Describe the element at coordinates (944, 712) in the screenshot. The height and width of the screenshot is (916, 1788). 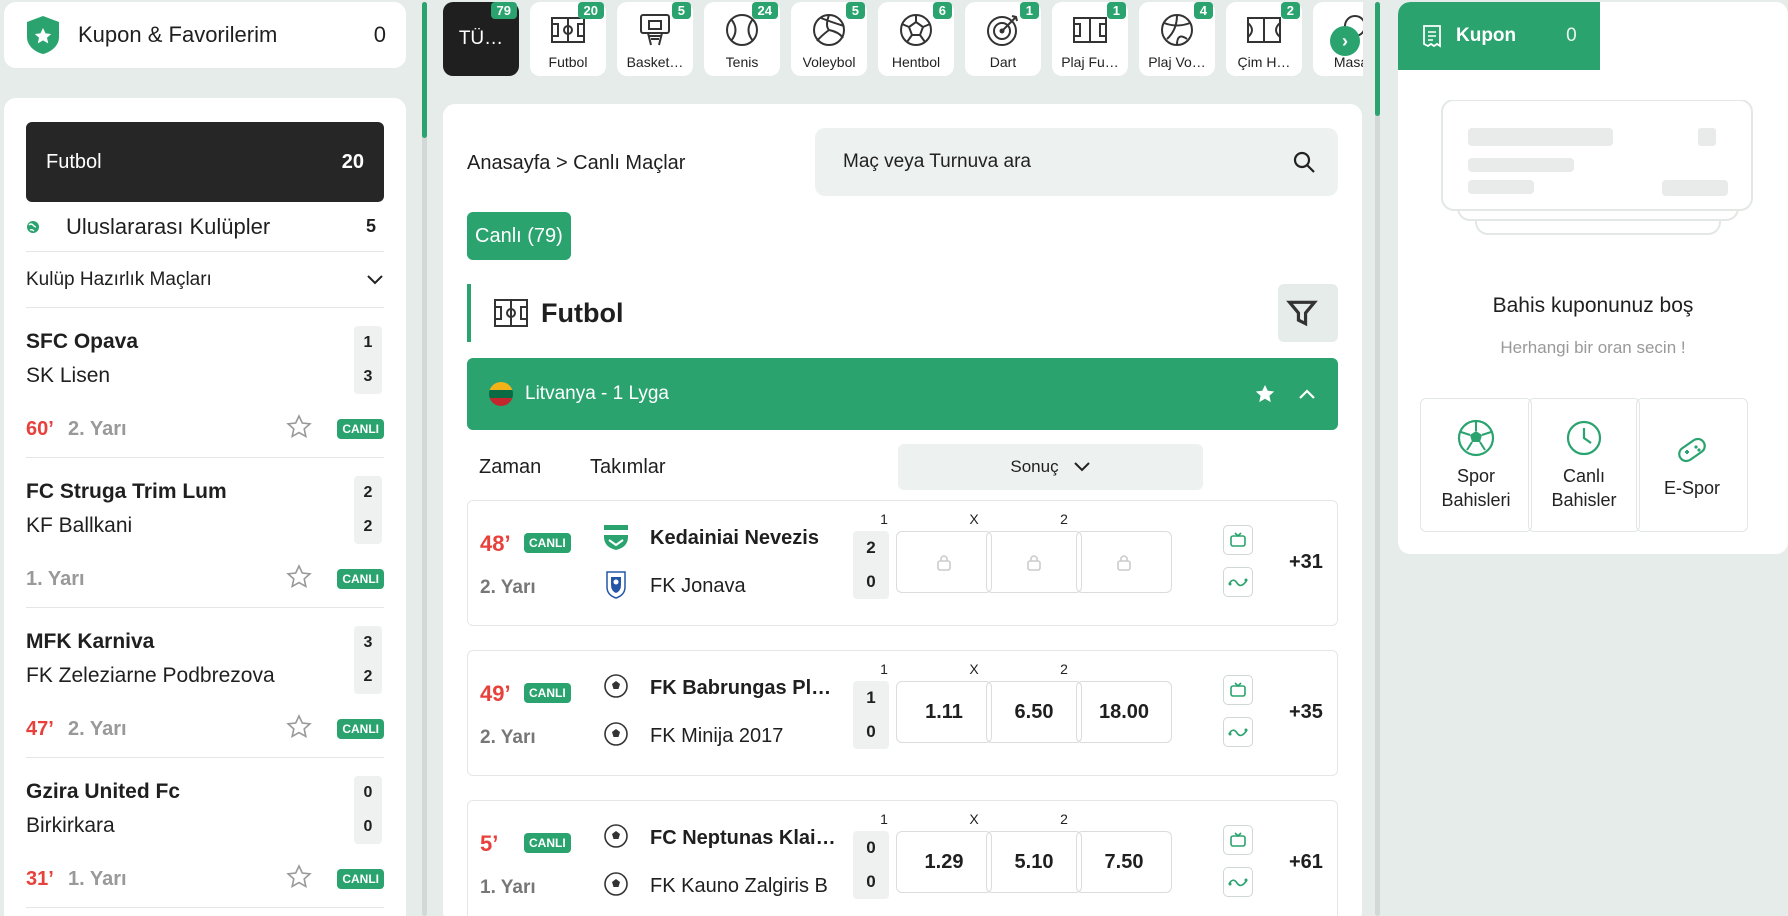
I see `odd-button-home: 1.11` at that location.